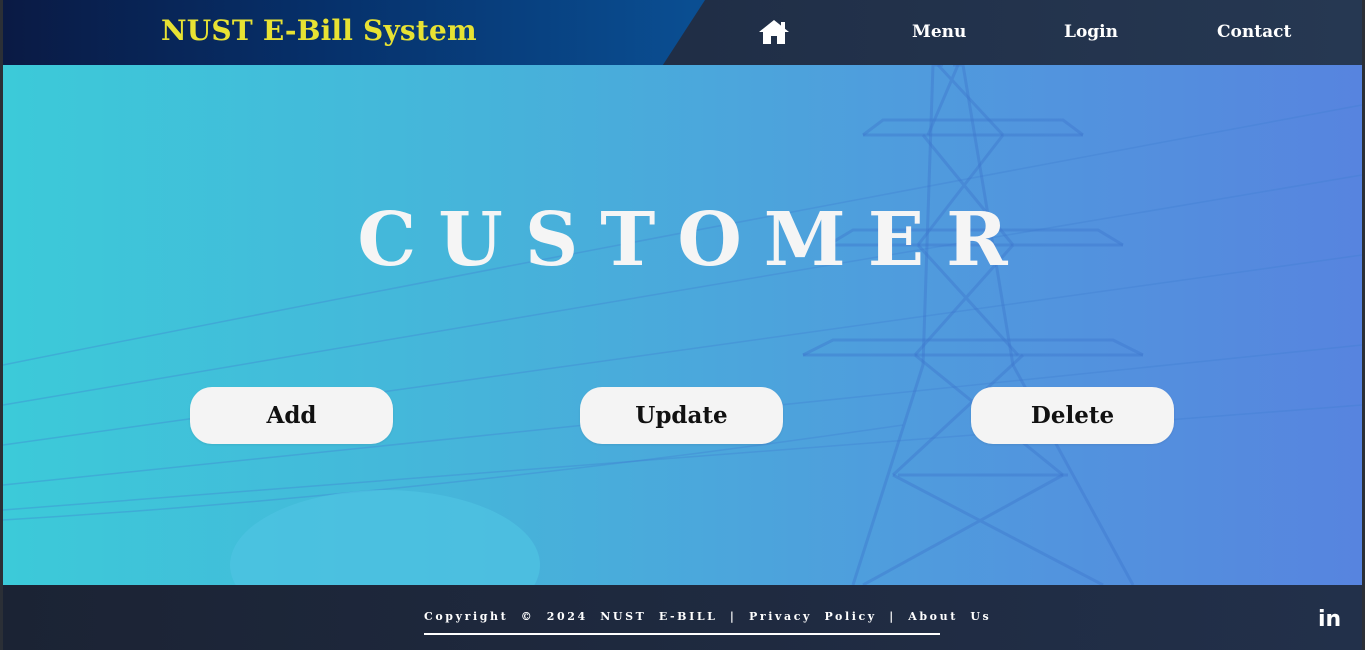  Describe the element at coordinates (1091, 32) in the screenshot. I see `nav-login-link: Login` at that location.